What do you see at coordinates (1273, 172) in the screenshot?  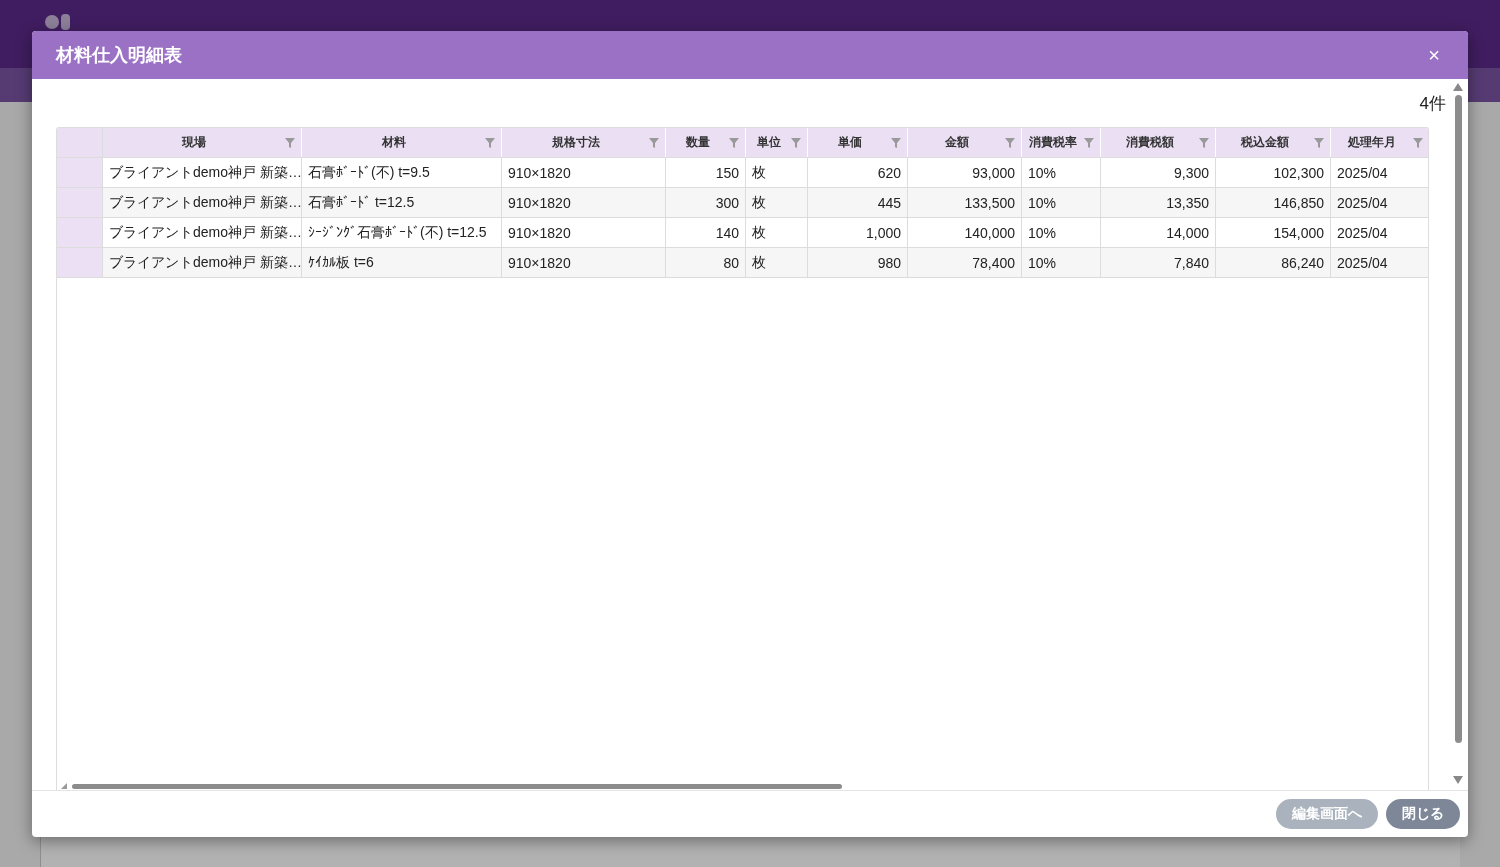 I see `table-cell: 102,300` at bounding box center [1273, 172].